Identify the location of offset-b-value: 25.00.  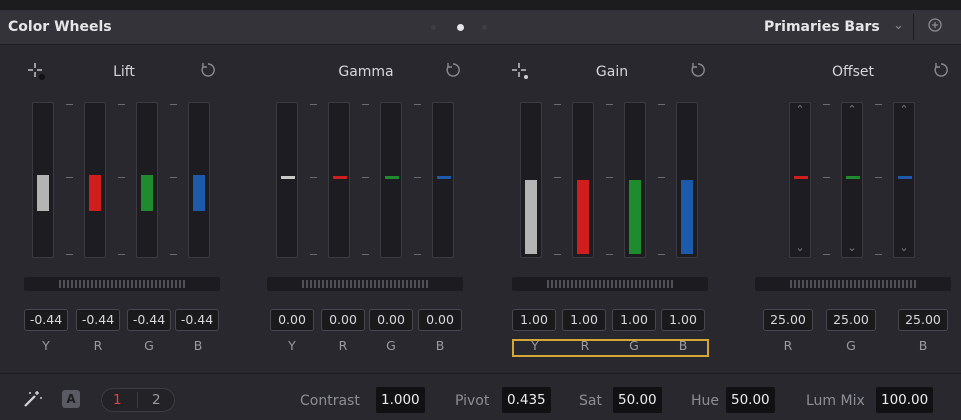
(923, 320).